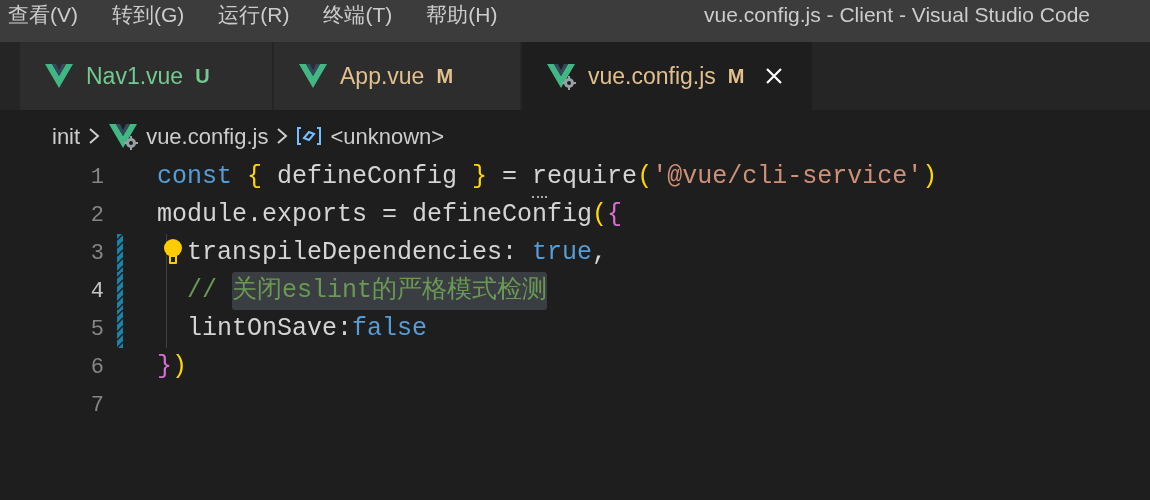 This screenshot has width=1150, height=500. Describe the element at coordinates (96, 253) in the screenshot. I see `line-number: 3` at that location.